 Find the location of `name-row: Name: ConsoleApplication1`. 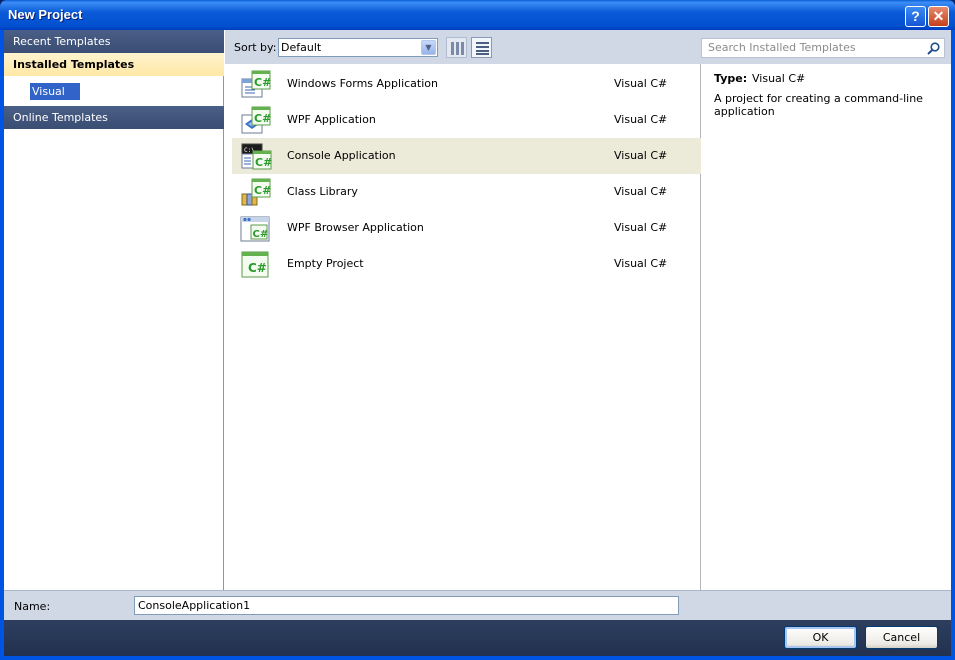

name-row: Name: ConsoleApplication1 is located at coordinates (477, 605).